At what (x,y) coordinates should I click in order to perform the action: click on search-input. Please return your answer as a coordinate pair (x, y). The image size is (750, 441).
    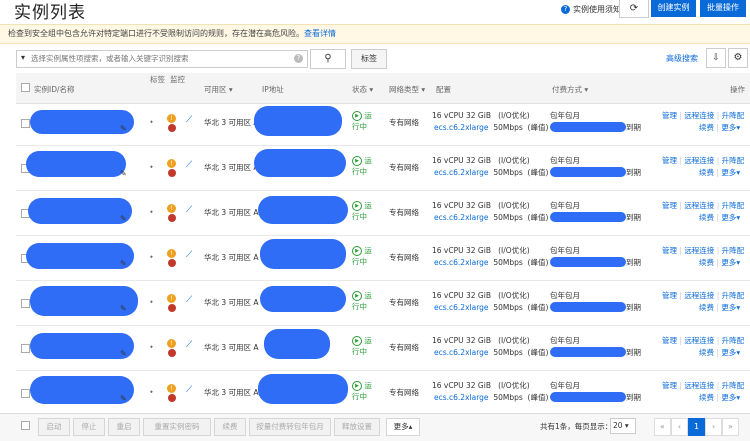
    Looking at the image, I should click on (158, 58).